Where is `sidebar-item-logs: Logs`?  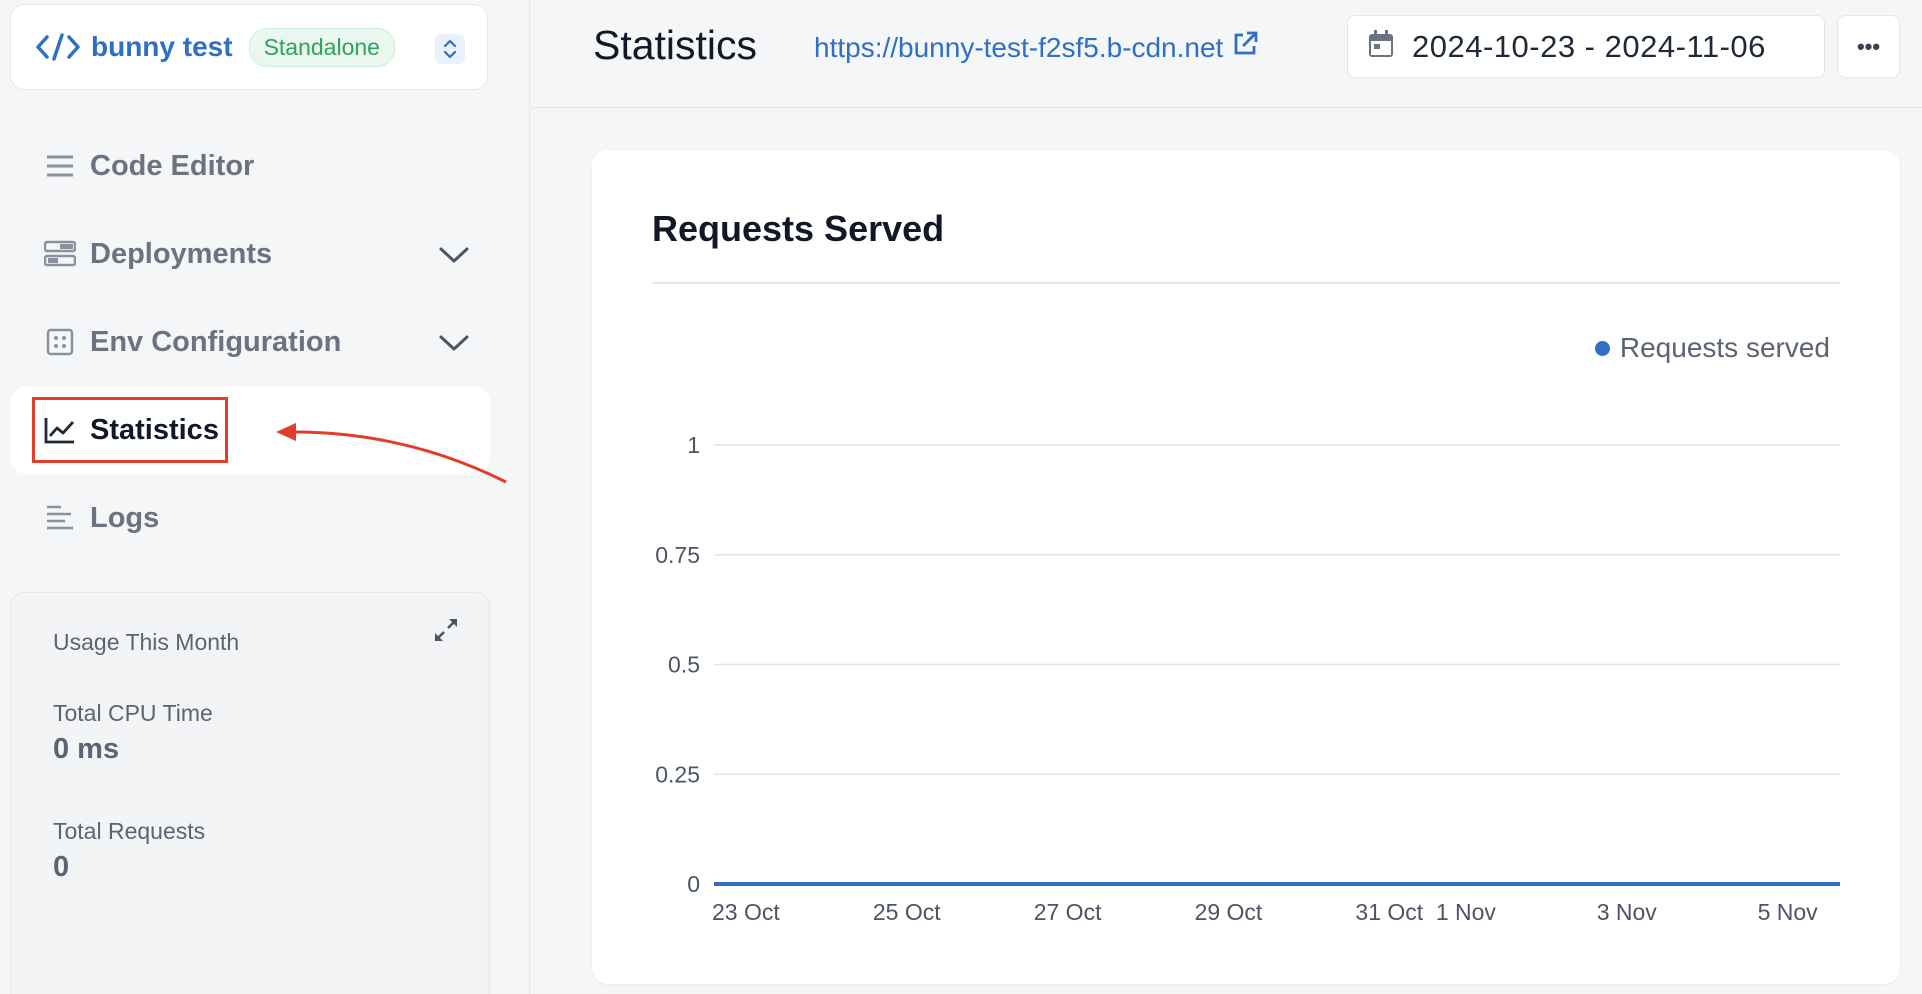
sidebar-item-logs: Logs is located at coordinates (250, 518).